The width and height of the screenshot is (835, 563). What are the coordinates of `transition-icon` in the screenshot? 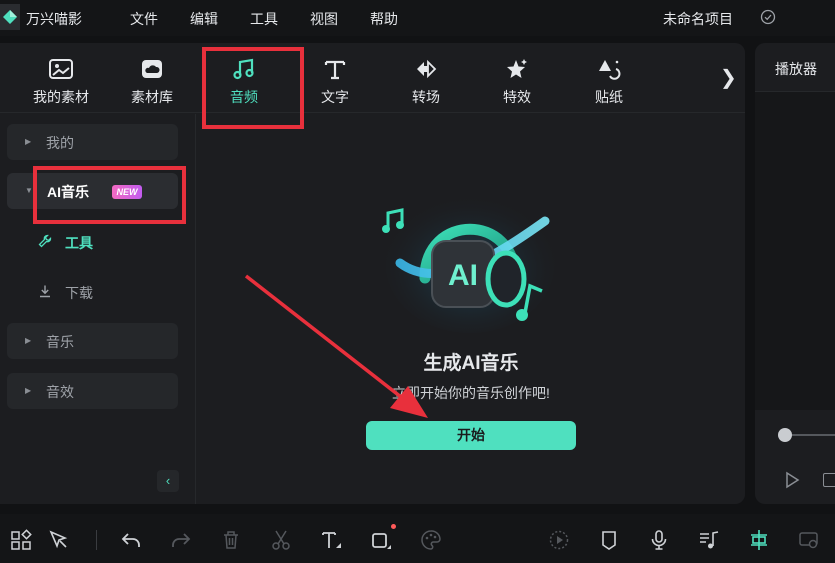 It's located at (427, 69).